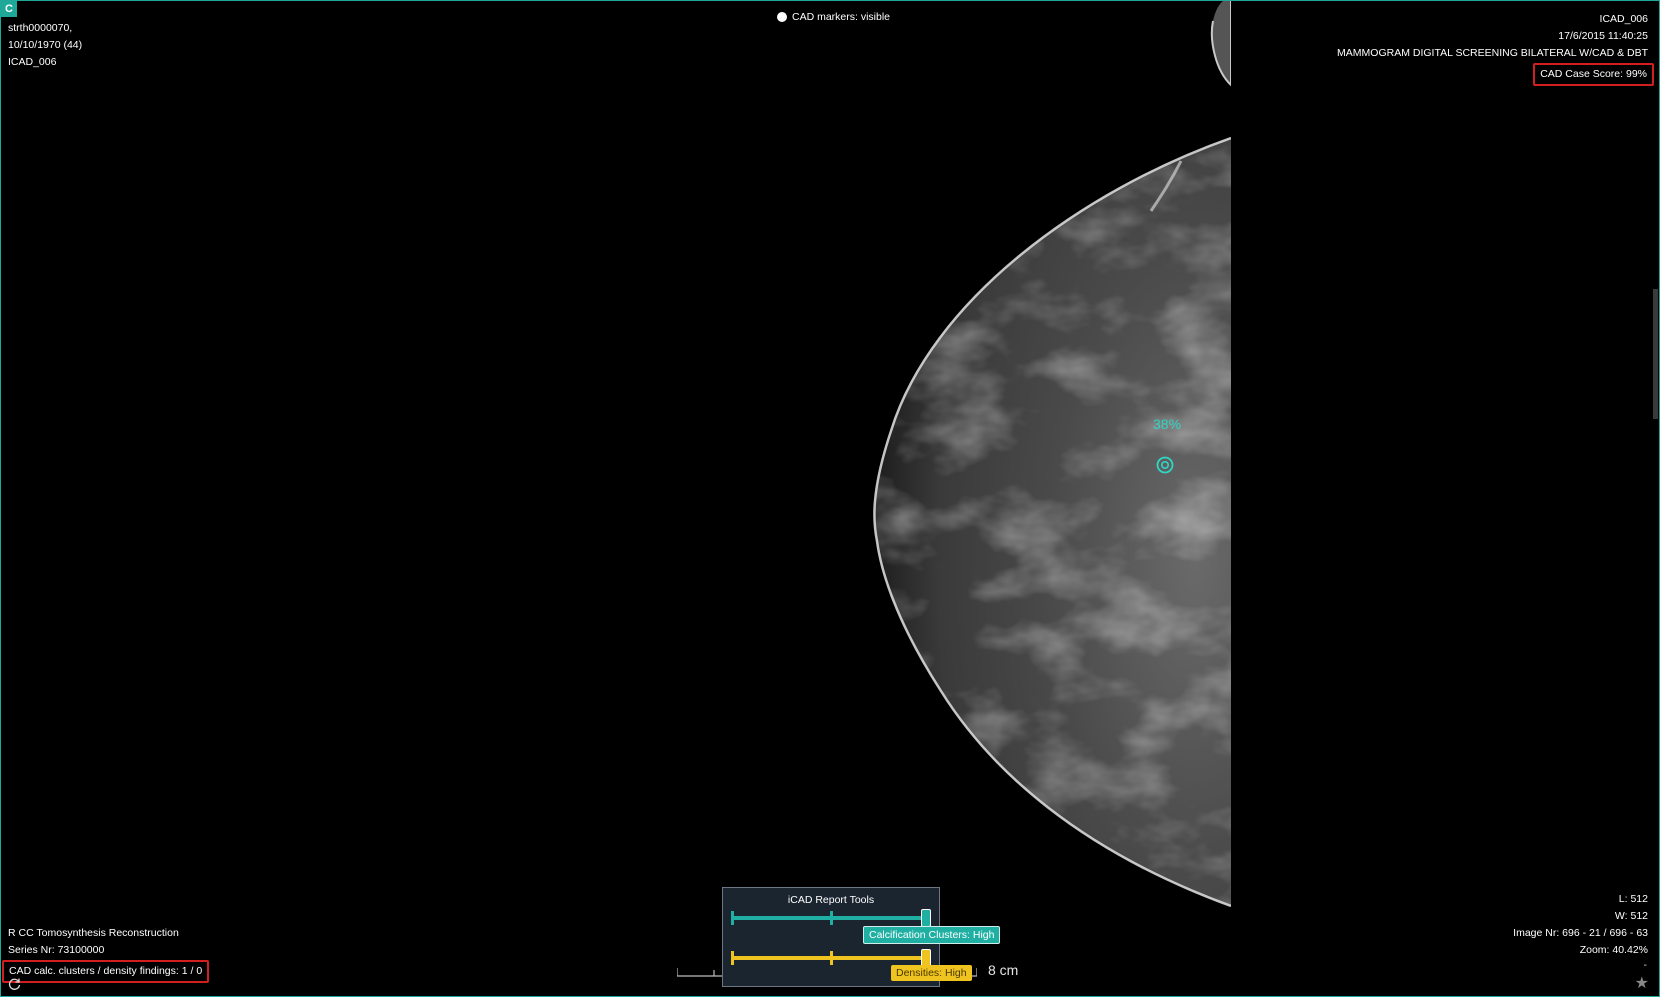  Describe the element at coordinates (831, 900) in the screenshot. I see `report-tools-title: iCAD Report Tools` at that location.